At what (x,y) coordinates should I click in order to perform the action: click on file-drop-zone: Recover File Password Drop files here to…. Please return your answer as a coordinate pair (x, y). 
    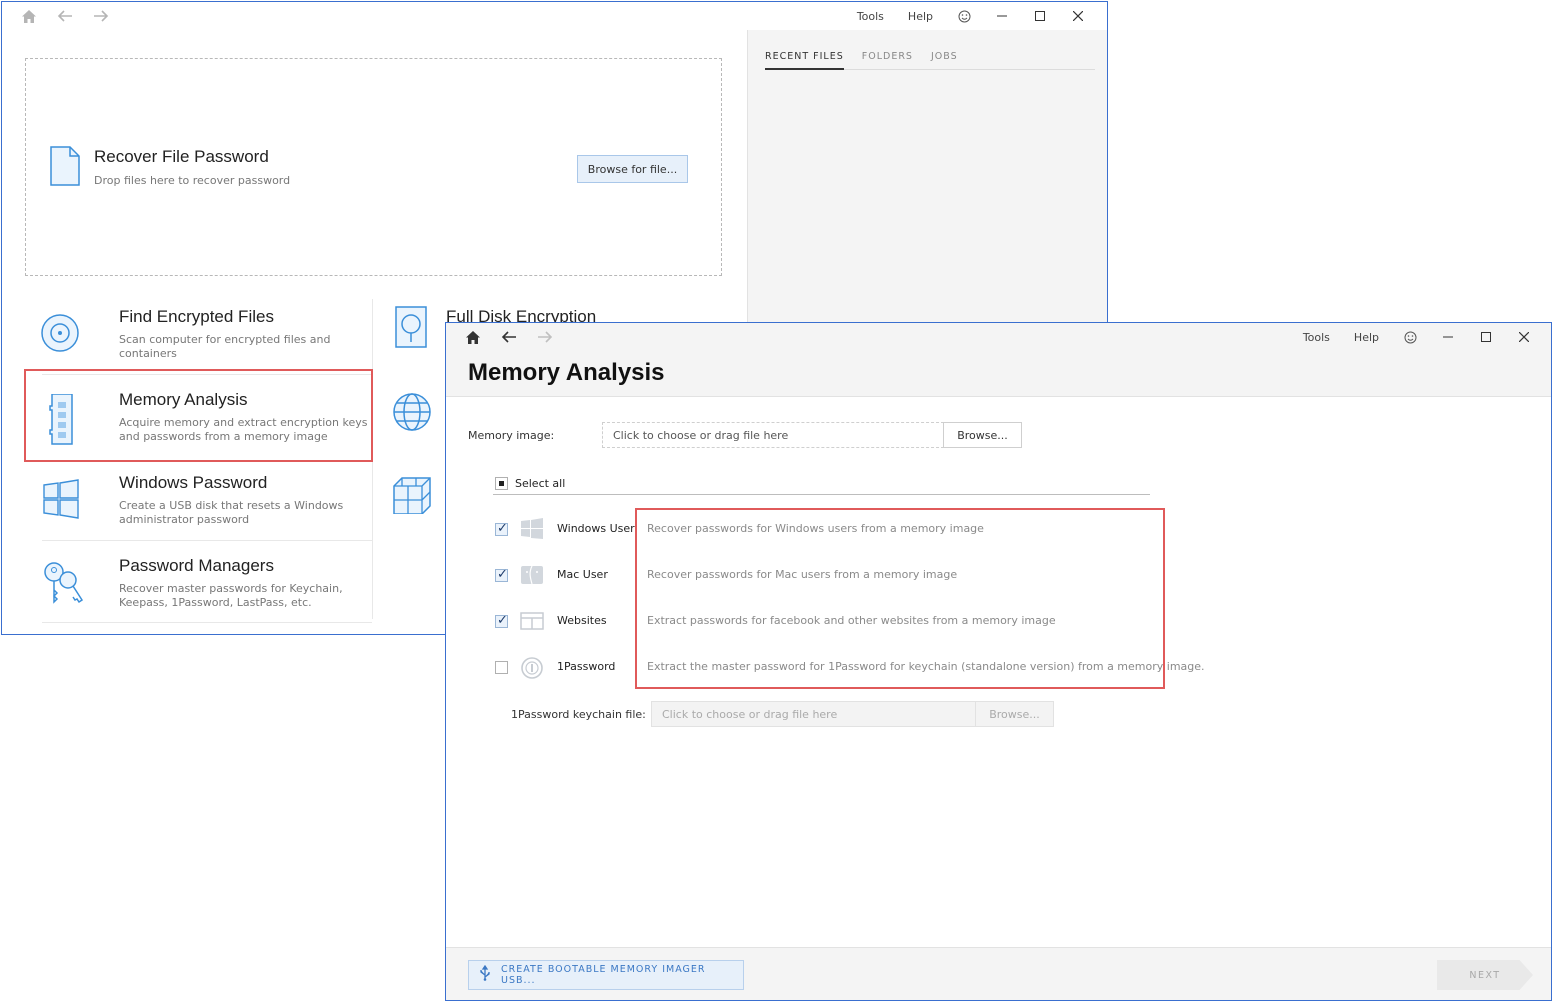
    Looking at the image, I should click on (373, 167).